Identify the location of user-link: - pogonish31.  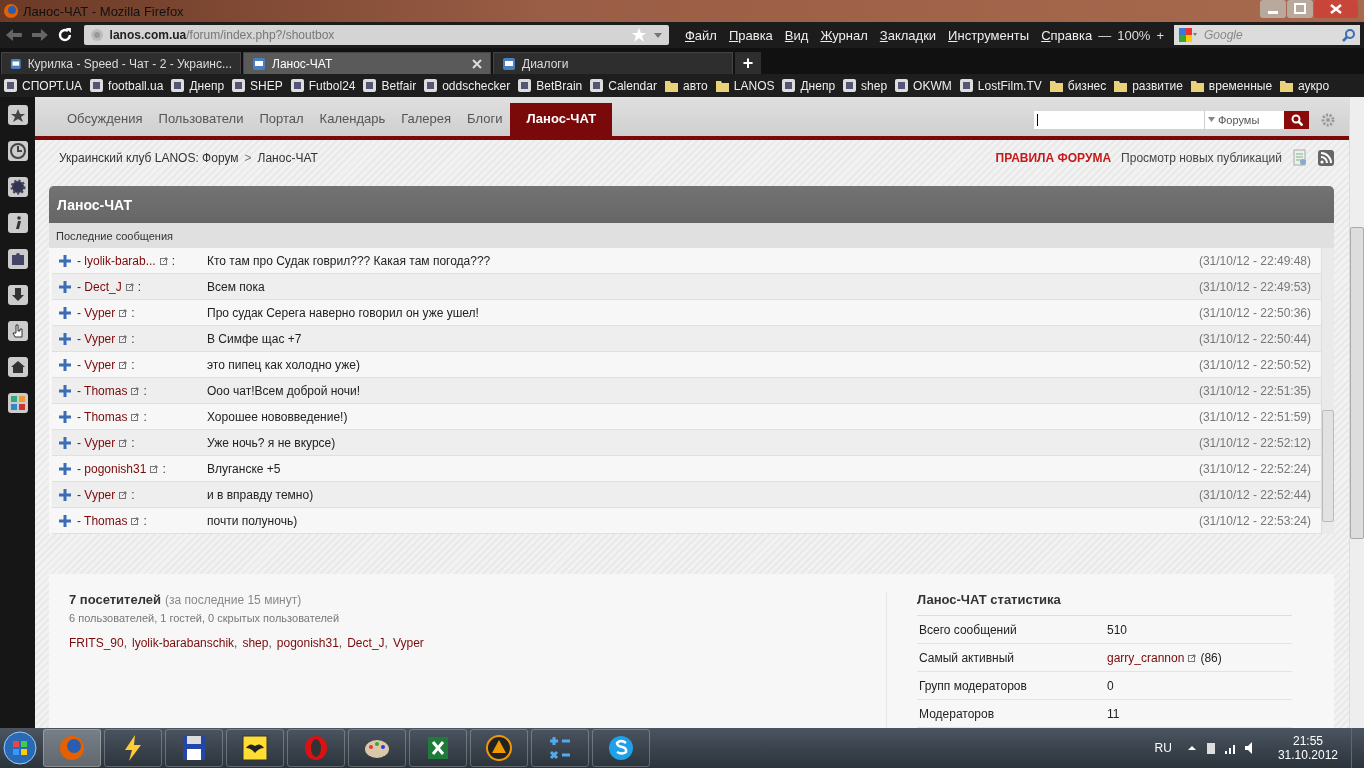
(112, 468).